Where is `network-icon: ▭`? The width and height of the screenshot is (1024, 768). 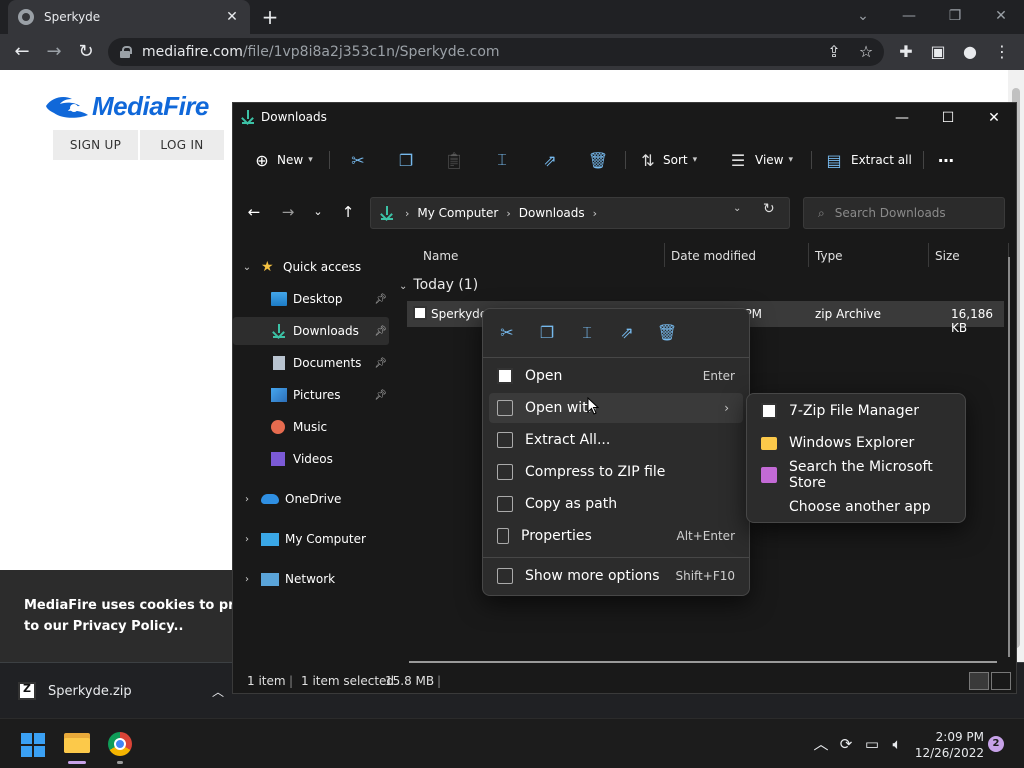
network-icon: ▭ is located at coordinates (872, 744).